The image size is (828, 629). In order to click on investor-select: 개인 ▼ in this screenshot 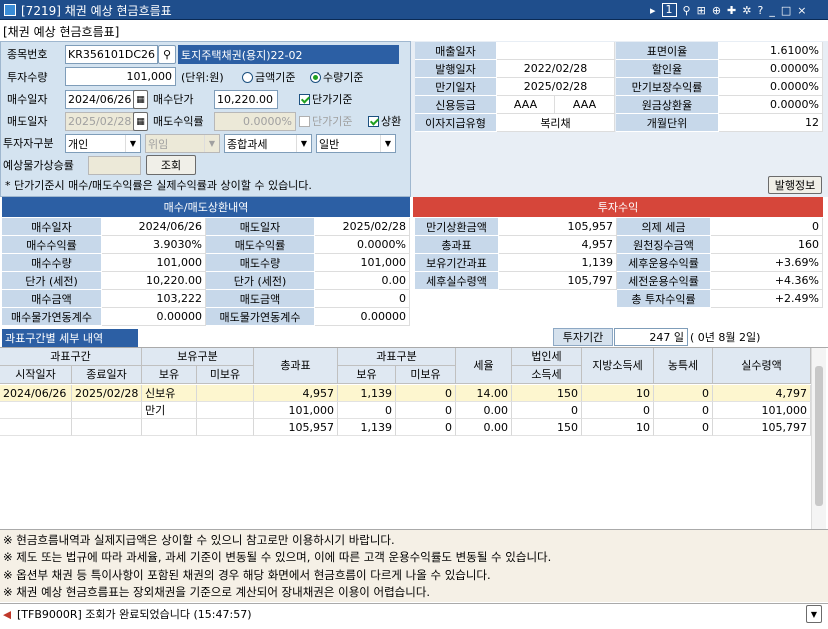, I will do `click(103, 143)`.